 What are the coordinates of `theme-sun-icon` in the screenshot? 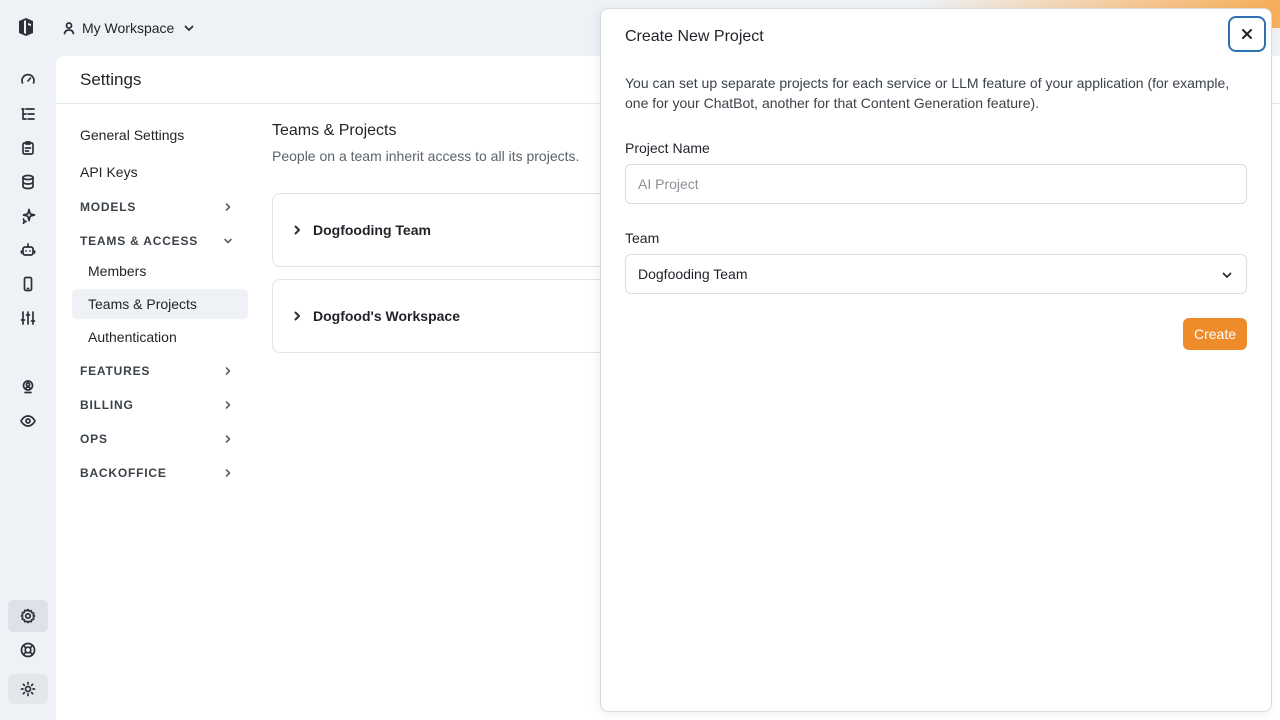 It's located at (28, 689).